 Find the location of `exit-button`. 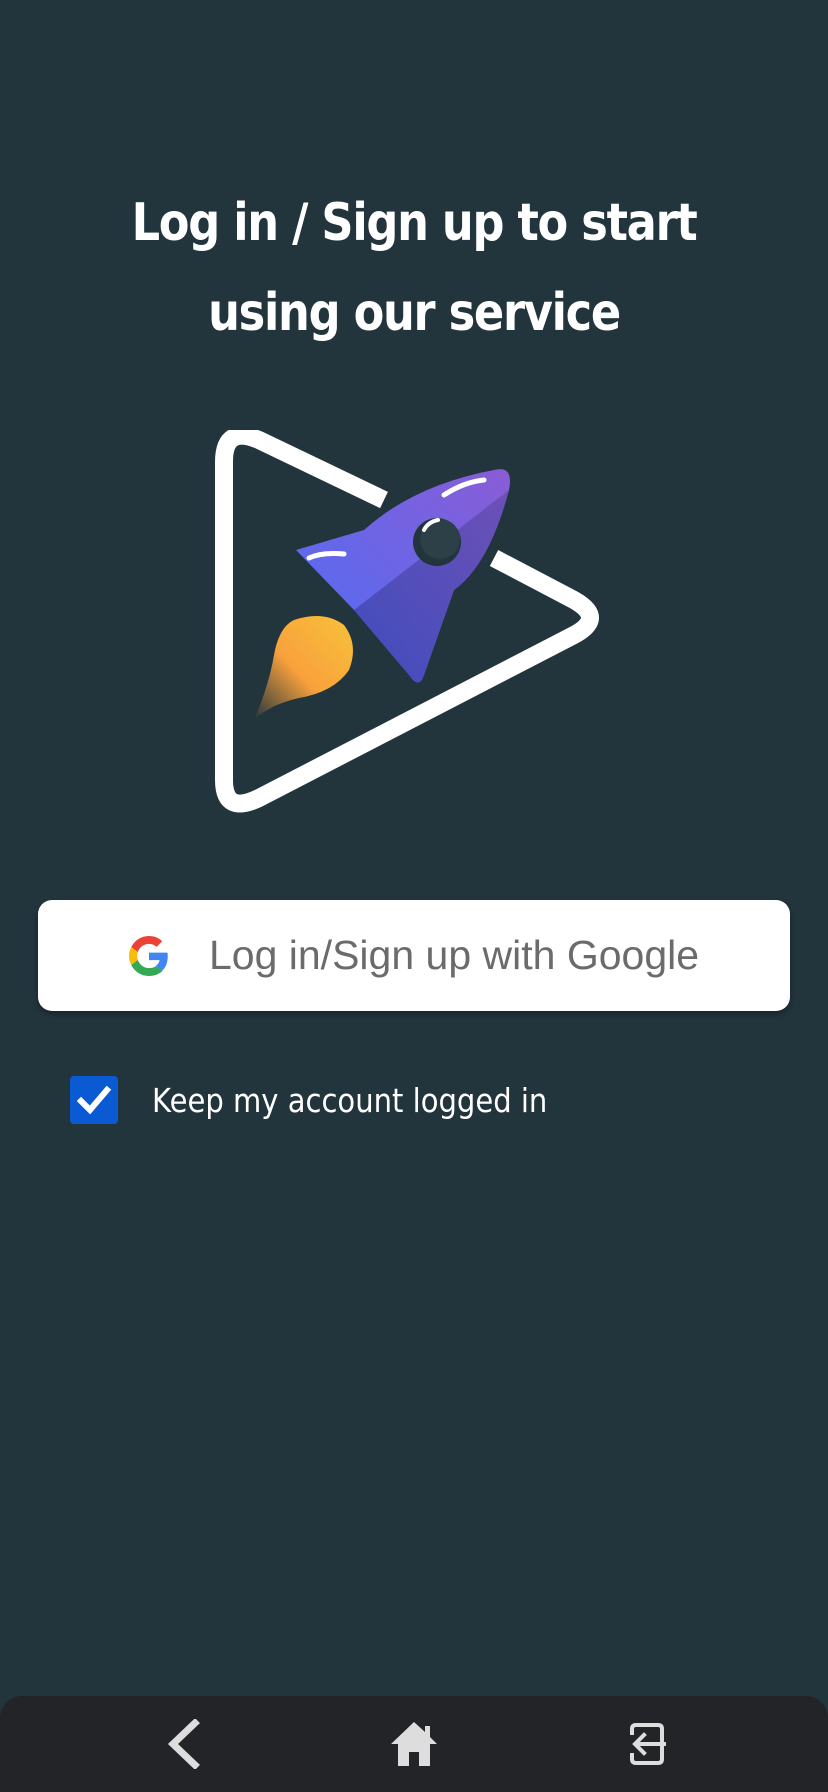

exit-button is located at coordinates (645, 1744).